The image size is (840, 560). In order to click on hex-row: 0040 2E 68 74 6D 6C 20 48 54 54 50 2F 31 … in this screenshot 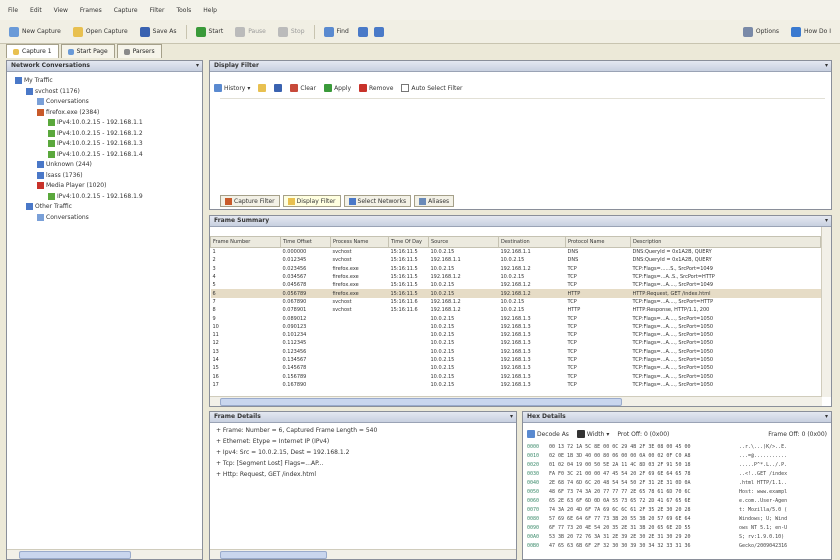, I will do `click(657, 483)`.